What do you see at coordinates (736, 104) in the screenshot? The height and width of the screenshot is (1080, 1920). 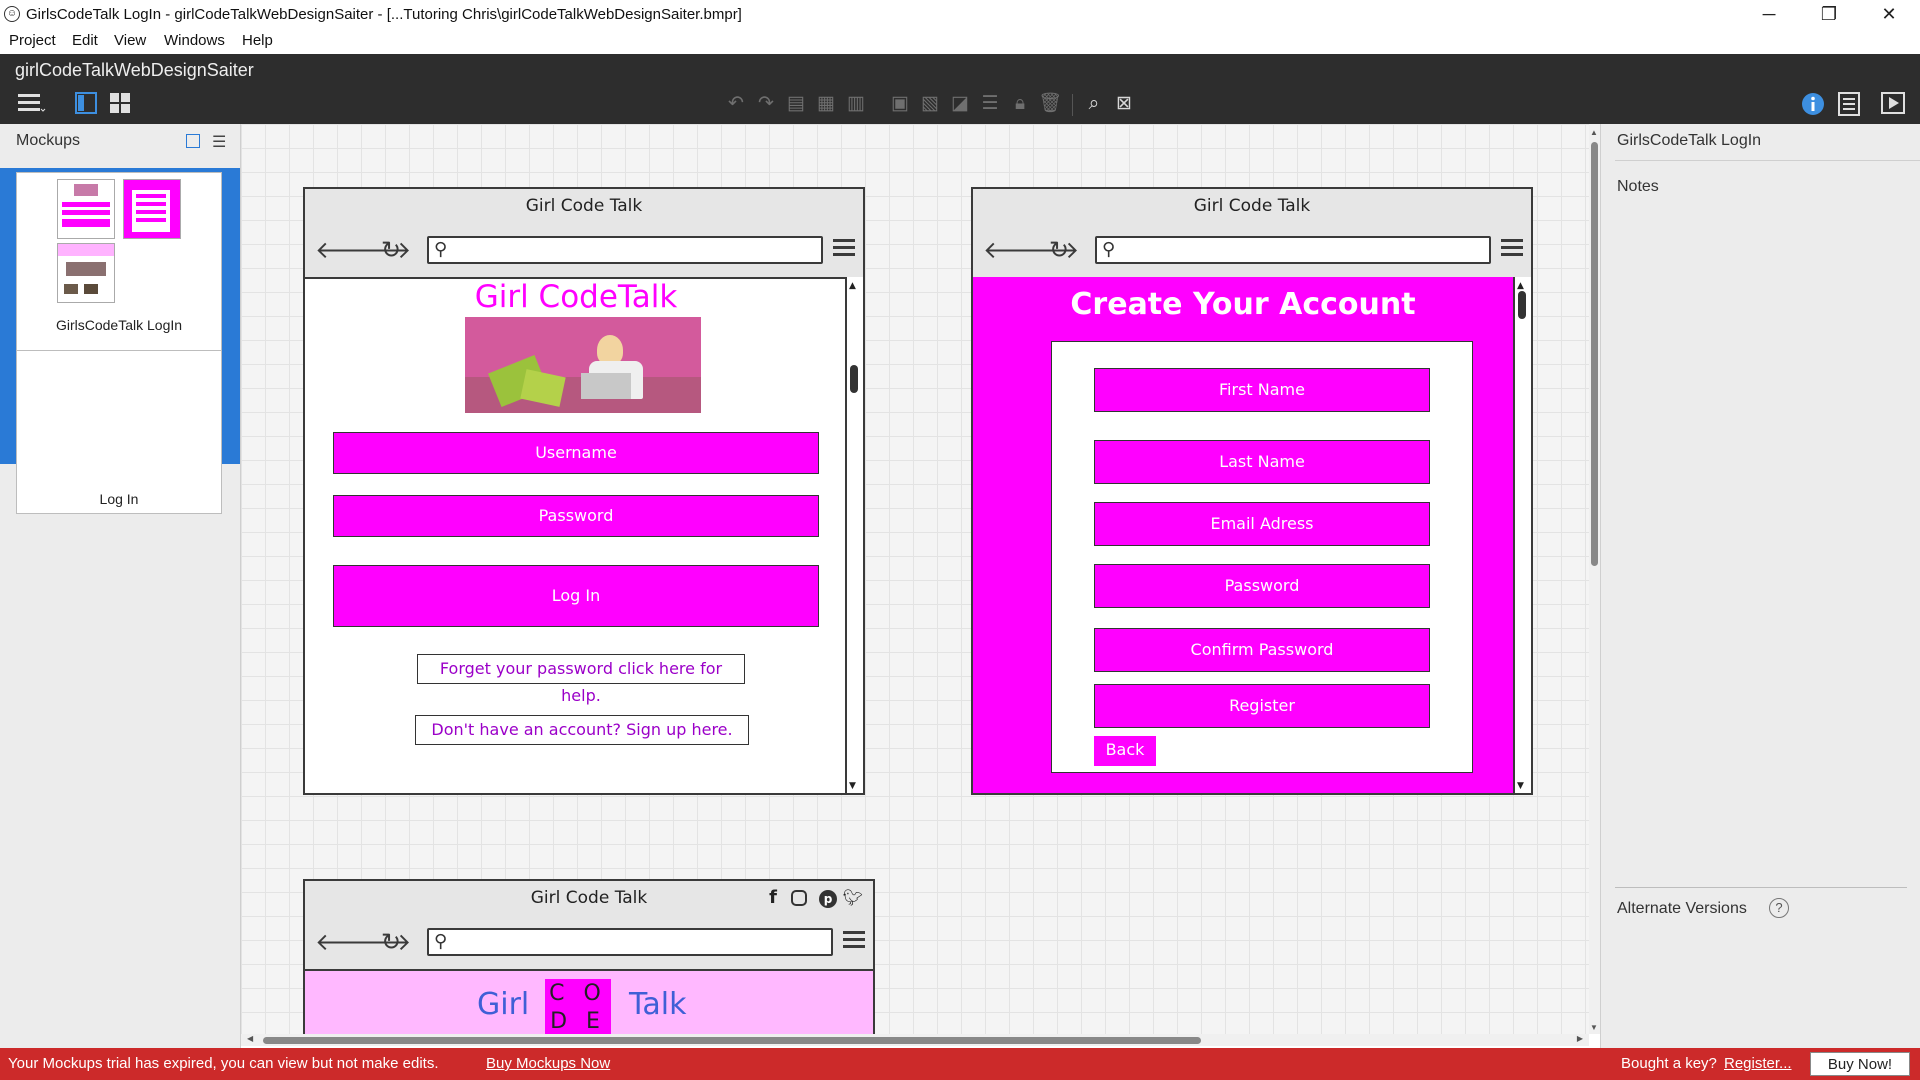 I see `undo-icon: ↶` at bounding box center [736, 104].